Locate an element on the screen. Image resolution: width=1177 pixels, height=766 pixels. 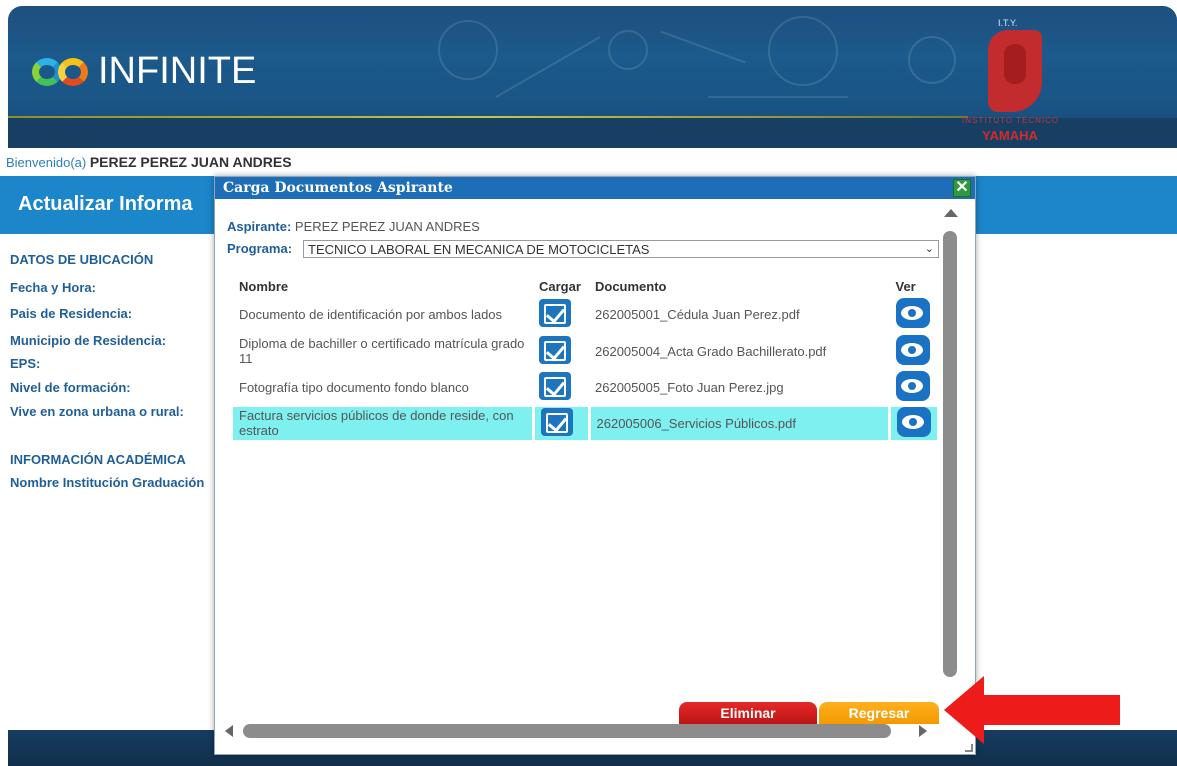
section-heading-academica: INFORMACIÓN ACADÉMICA is located at coordinates (98, 459).